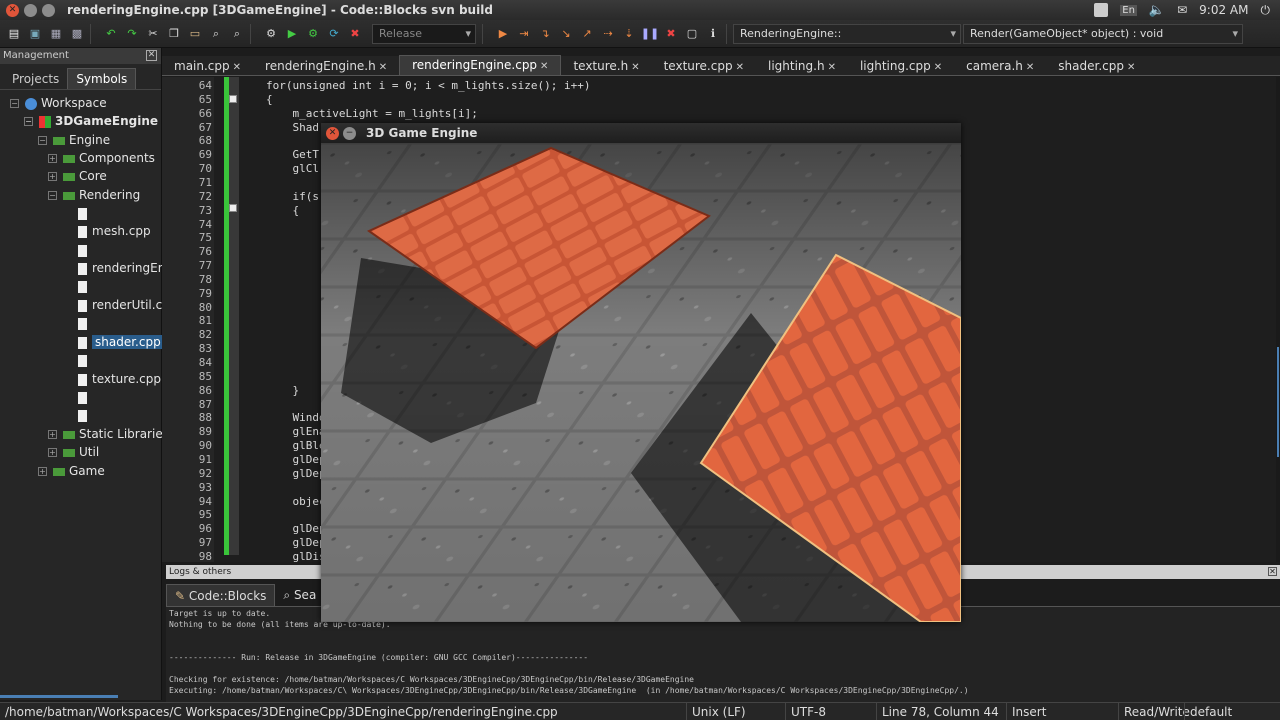 This screenshot has height=720, width=1280. I want to click on power-icon: ⏻, so click(1266, 10).